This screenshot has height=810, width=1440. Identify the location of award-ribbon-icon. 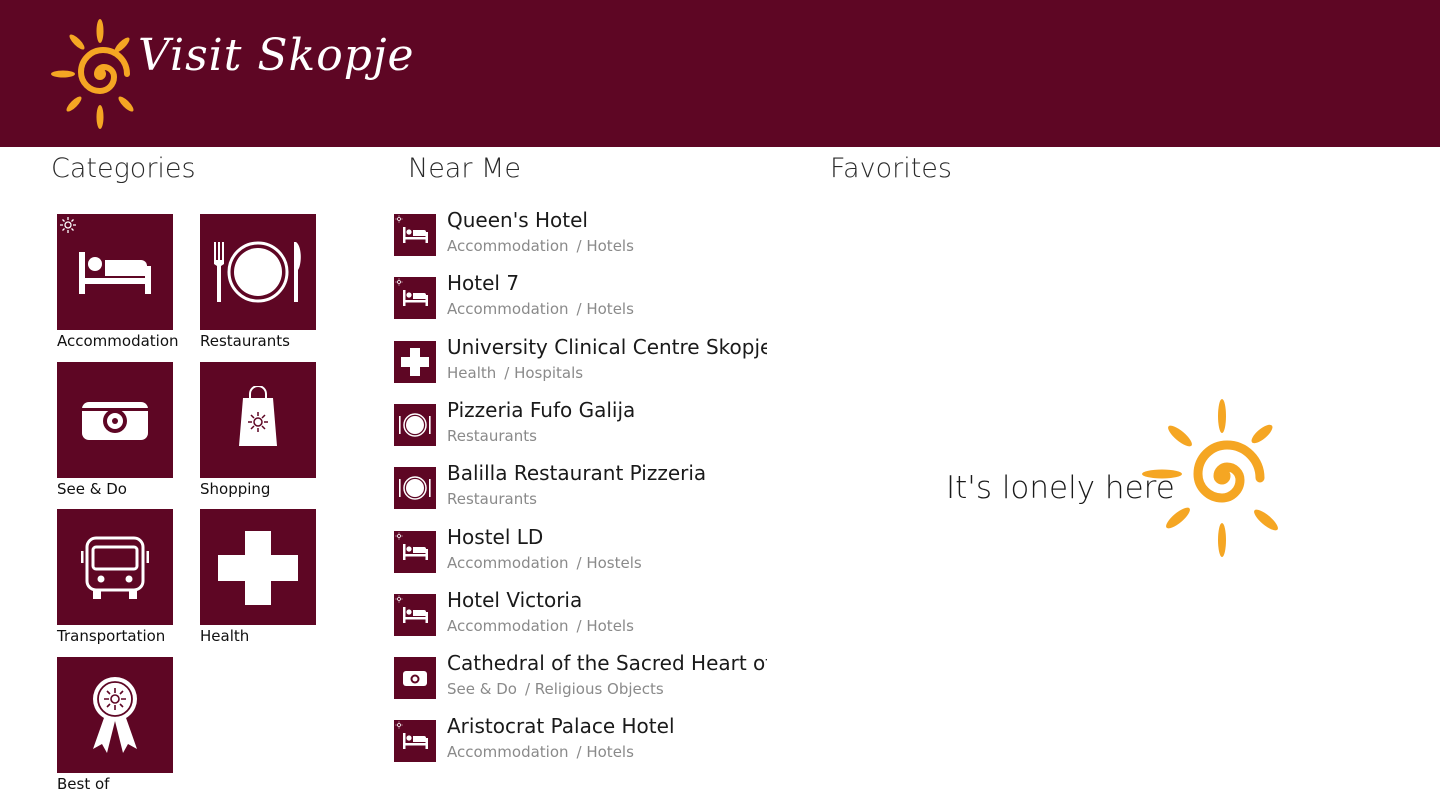
(115, 715).